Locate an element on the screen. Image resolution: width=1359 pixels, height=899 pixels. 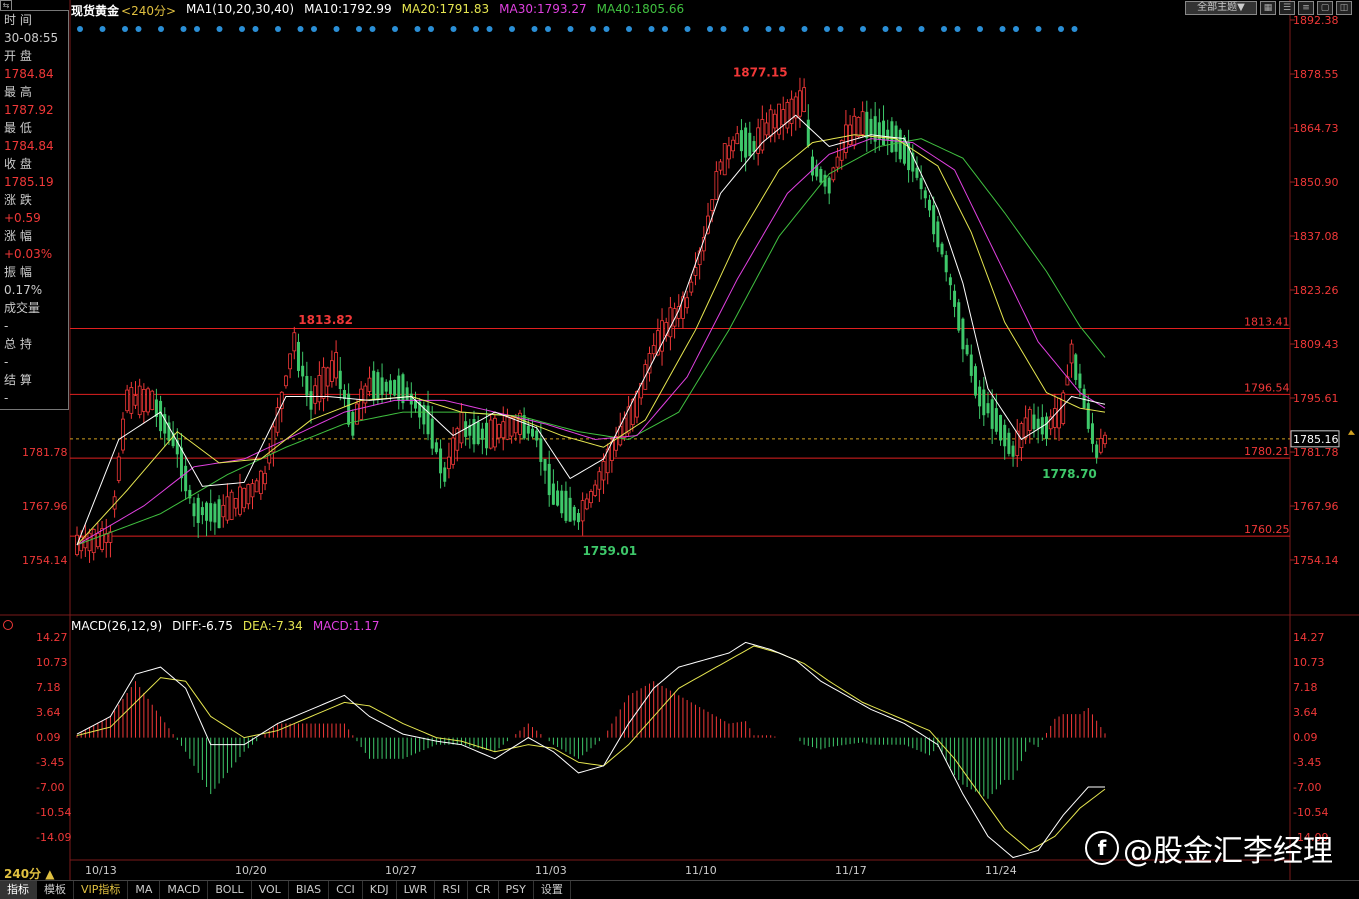
grid-icon: ▦ is located at coordinates (1268, 8).